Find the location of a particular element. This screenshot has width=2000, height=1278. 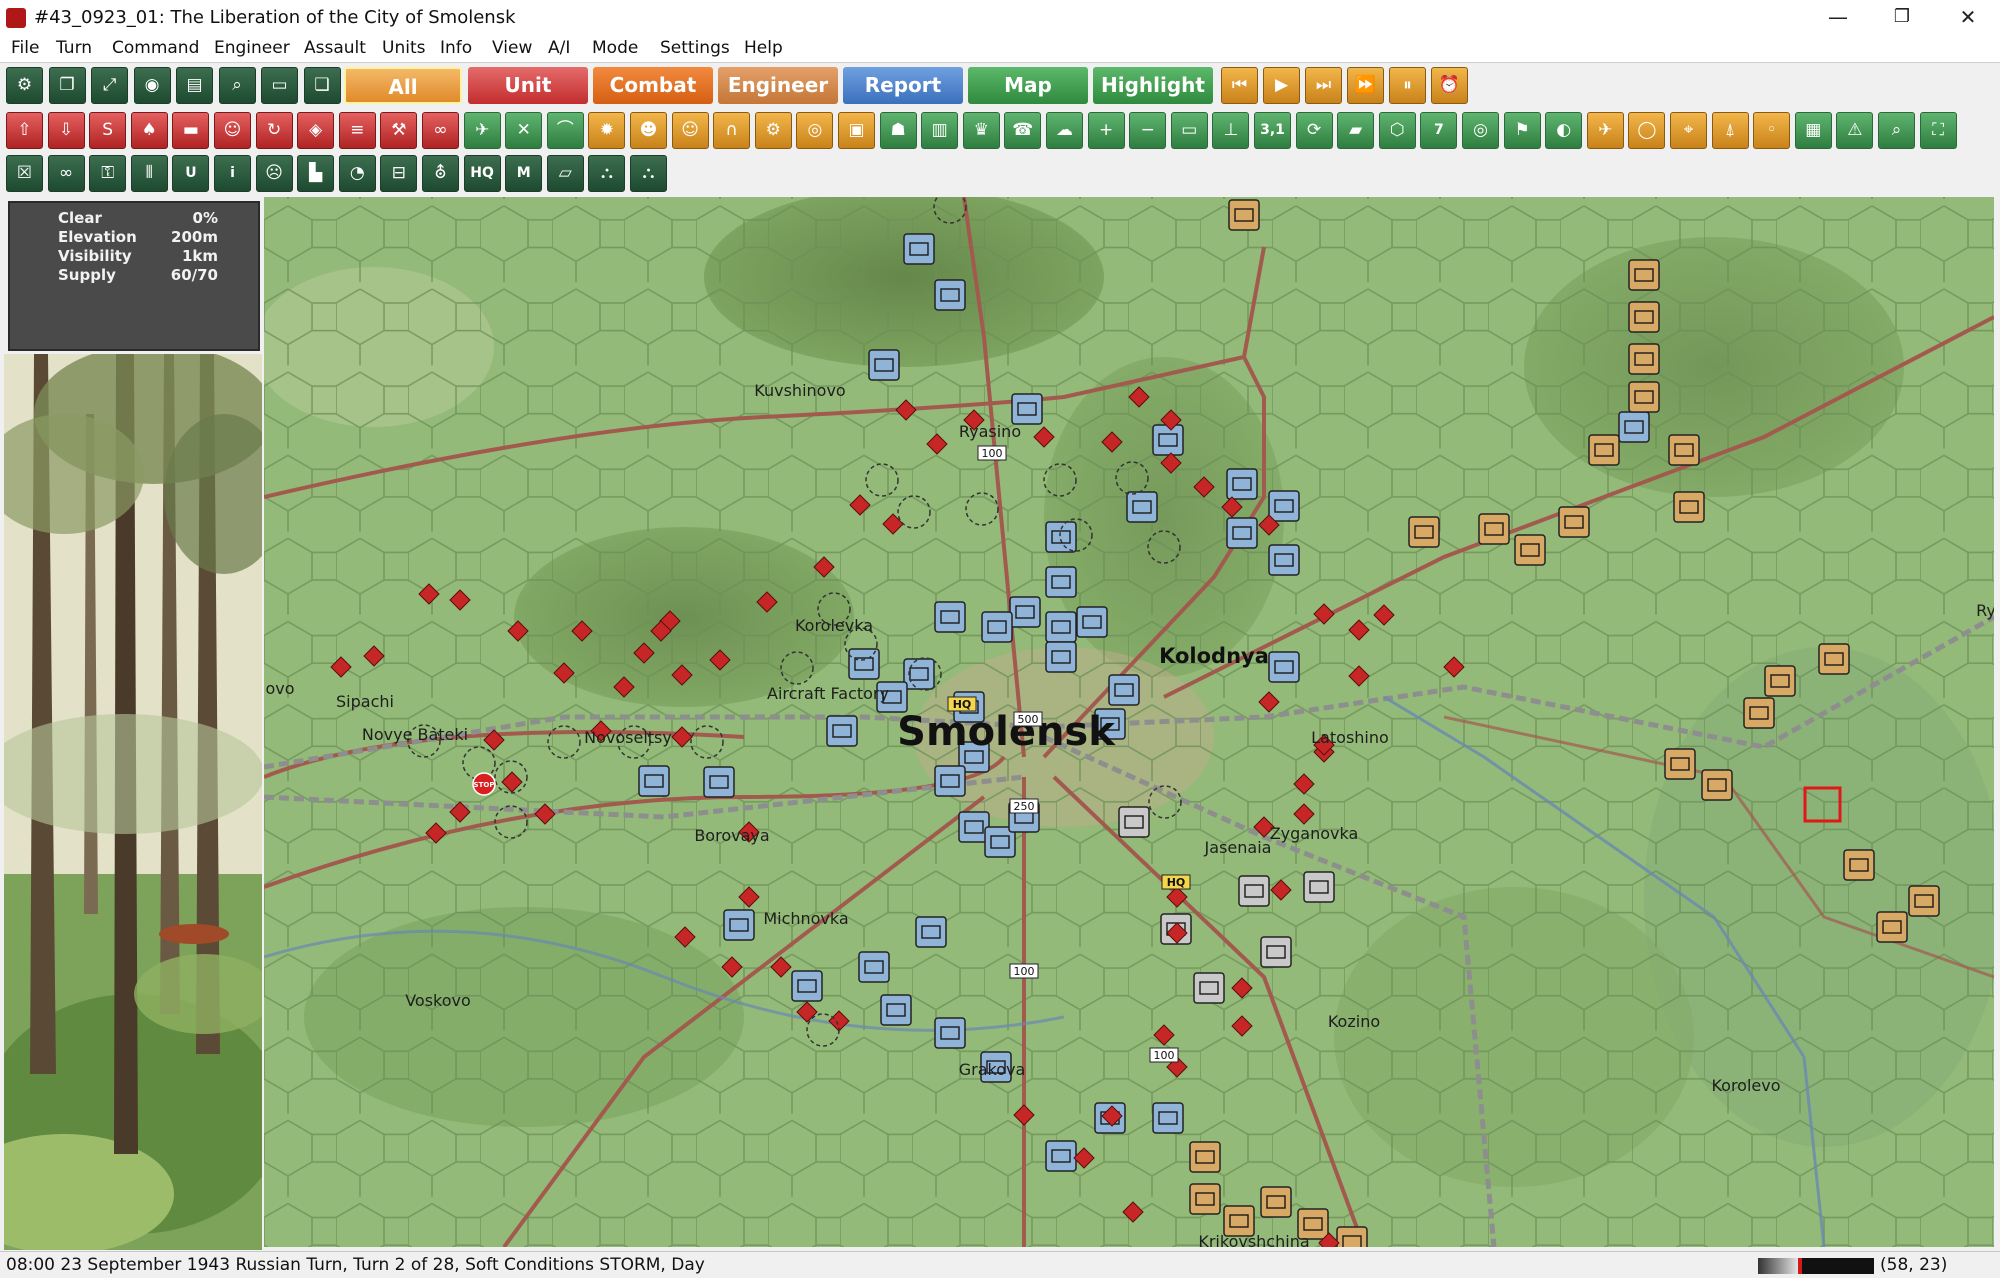

menu-file: File is located at coordinates (25, 48).